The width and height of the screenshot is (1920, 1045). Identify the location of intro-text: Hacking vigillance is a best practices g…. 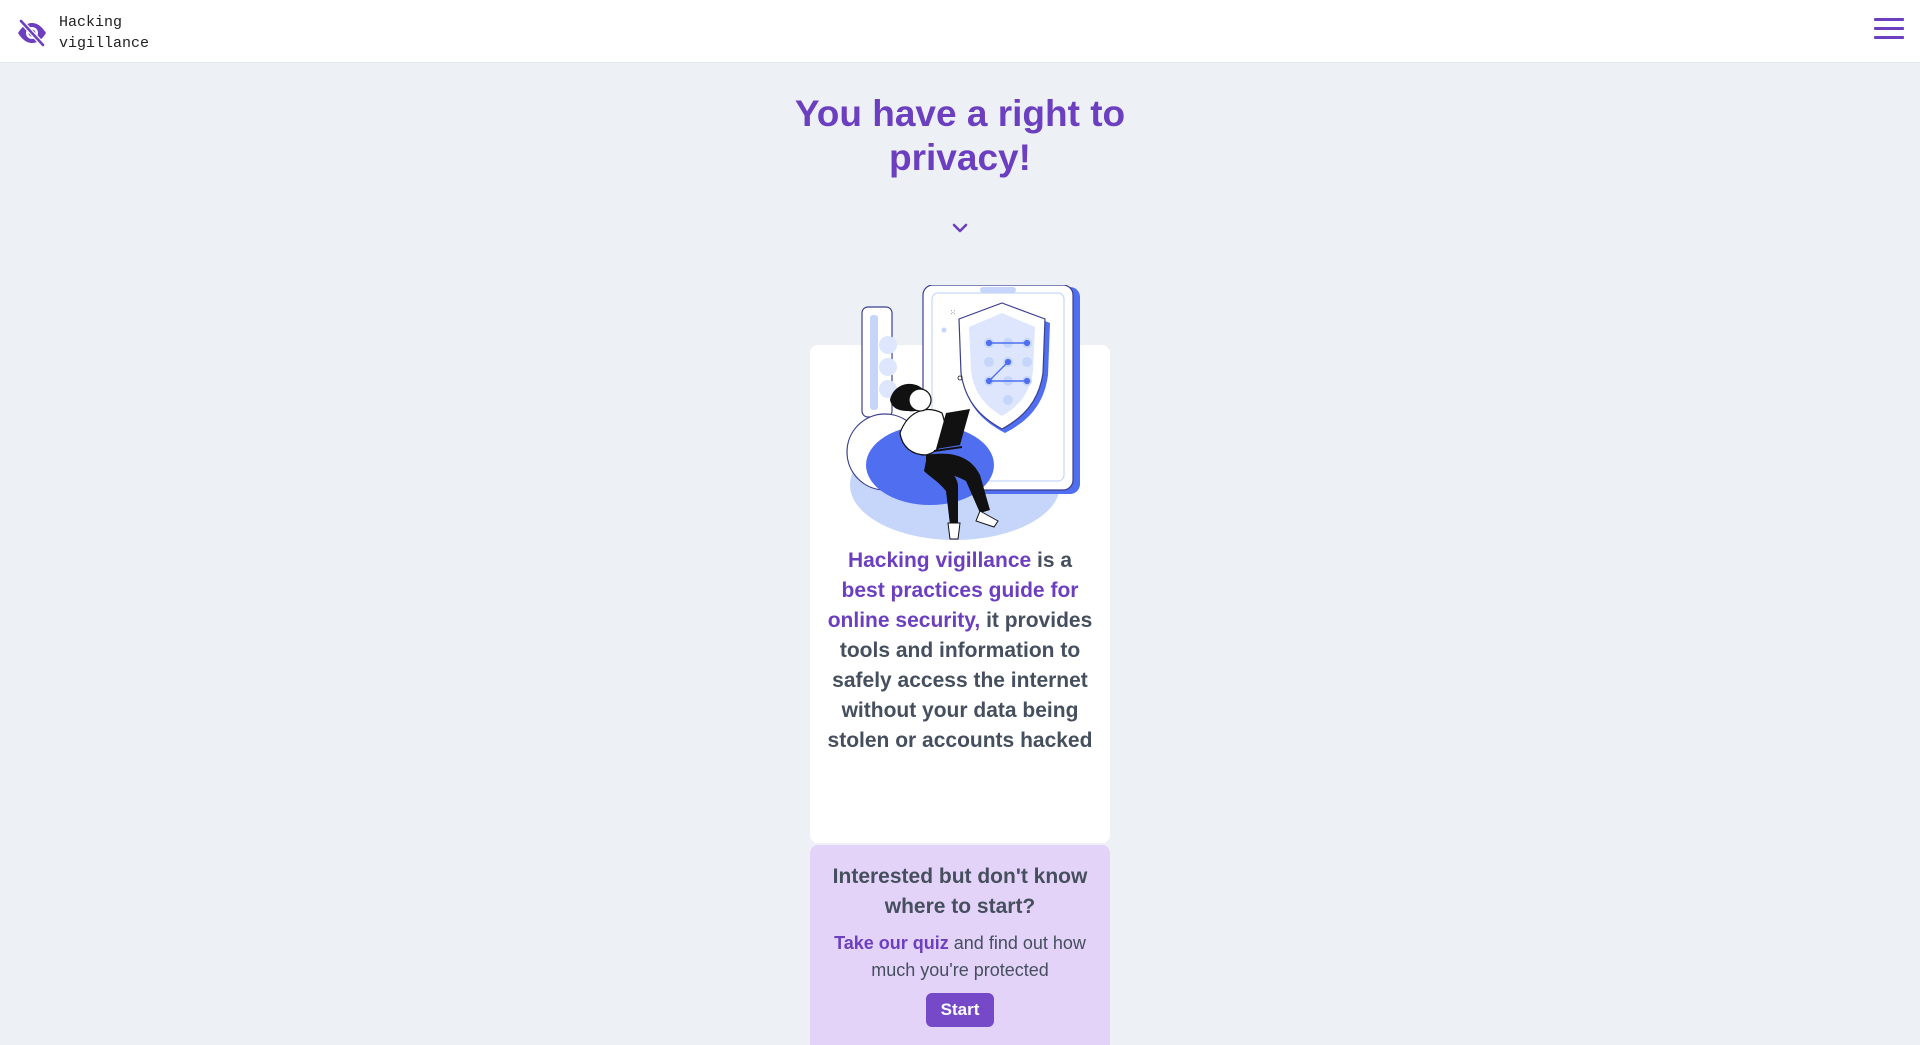
(960, 651).